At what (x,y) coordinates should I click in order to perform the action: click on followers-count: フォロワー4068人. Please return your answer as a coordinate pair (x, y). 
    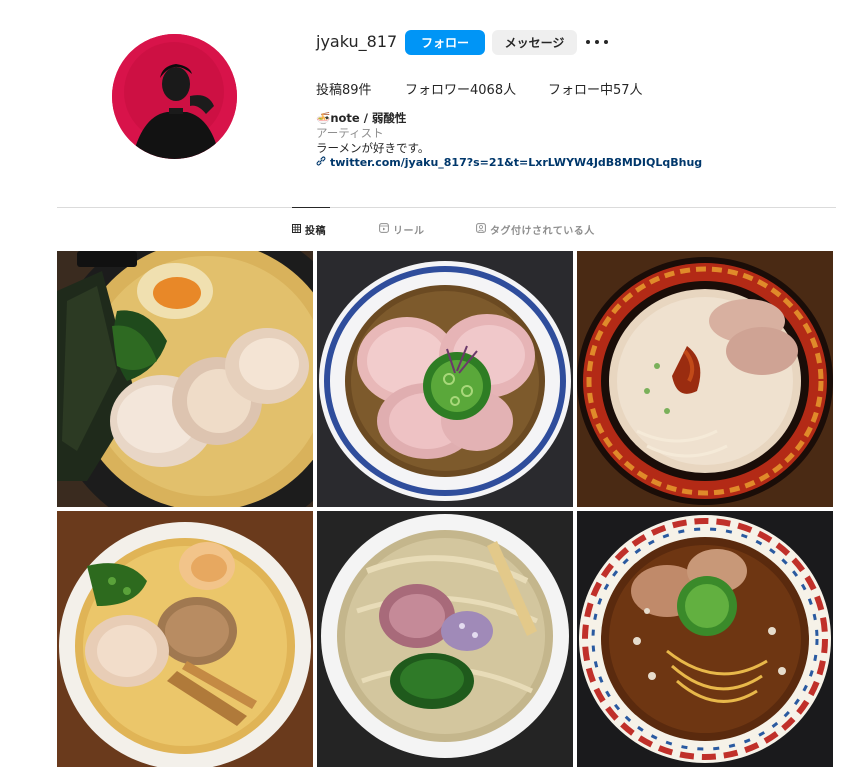
    Looking at the image, I should click on (460, 88).